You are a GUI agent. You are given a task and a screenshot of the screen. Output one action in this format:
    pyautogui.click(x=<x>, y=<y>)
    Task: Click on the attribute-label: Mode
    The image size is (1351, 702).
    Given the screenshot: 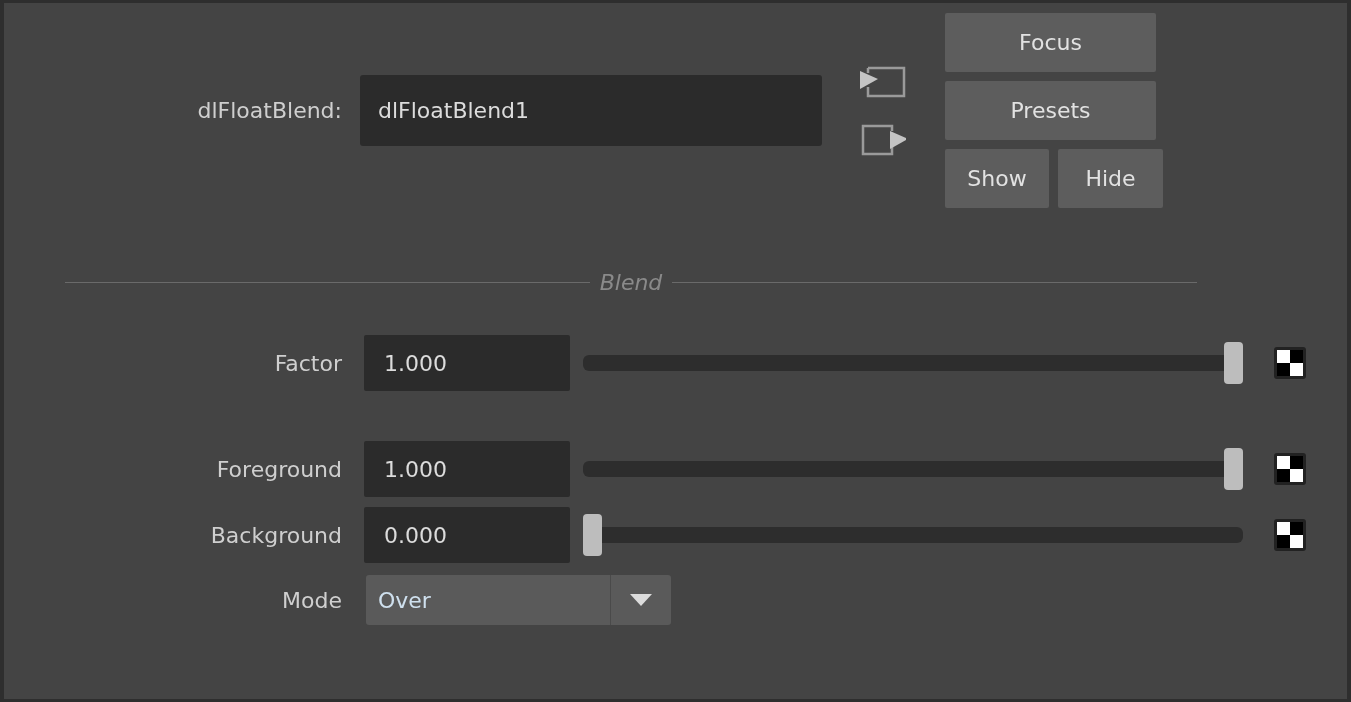 What is the action you would take?
    pyautogui.click(x=311, y=600)
    